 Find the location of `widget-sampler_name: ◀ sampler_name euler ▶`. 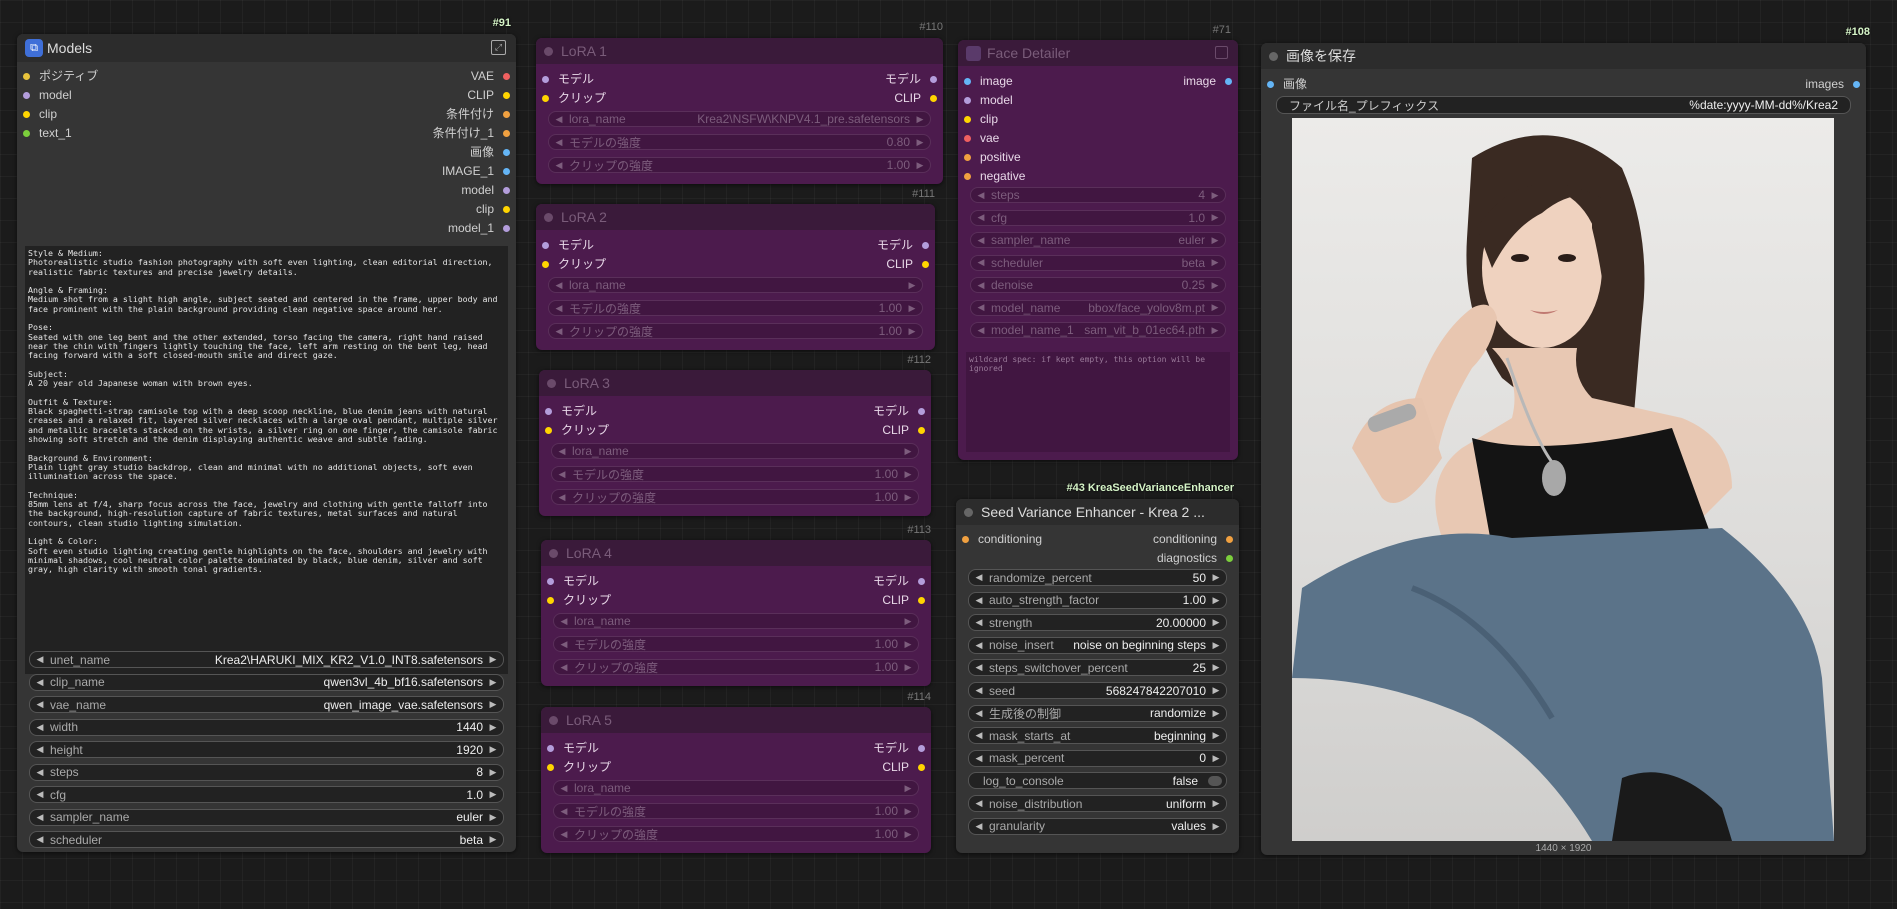

widget-sampler_name: ◀ sampler_name euler ▶ is located at coordinates (266, 817).